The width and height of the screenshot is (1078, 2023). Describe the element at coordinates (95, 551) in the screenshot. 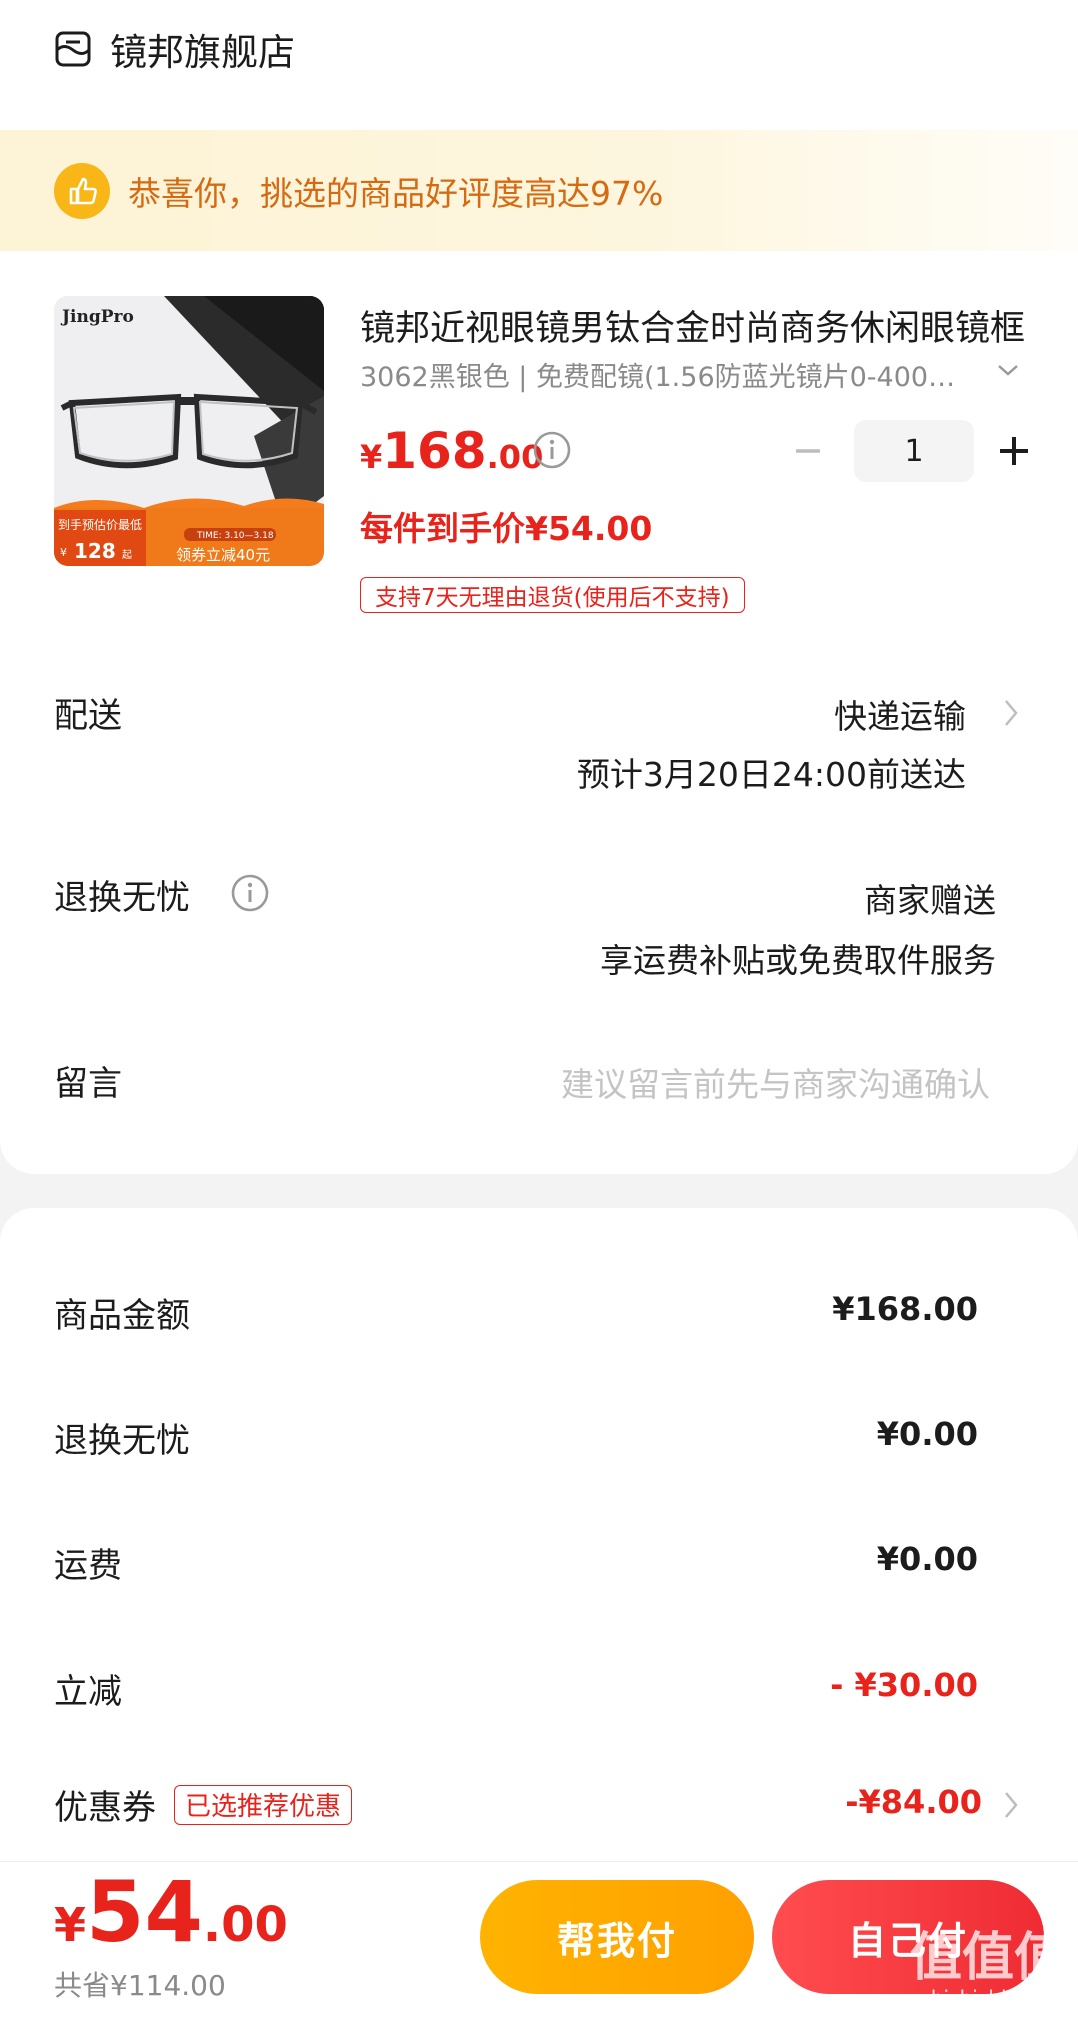

I see `badge-price: 128` at that location.